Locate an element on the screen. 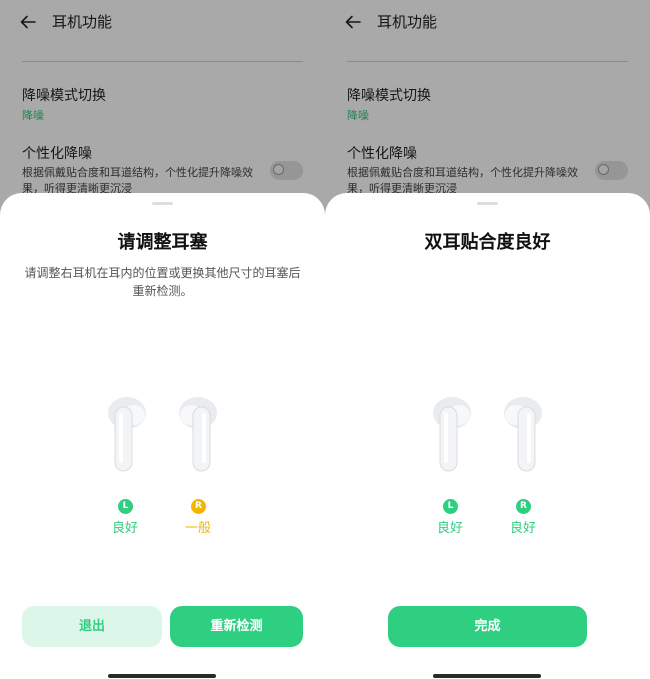  sheet-description: 请调整右耳机在耳内的位置或更换其他尺寸的耳塞后重新检测。 is located at coordinates (162, 282).